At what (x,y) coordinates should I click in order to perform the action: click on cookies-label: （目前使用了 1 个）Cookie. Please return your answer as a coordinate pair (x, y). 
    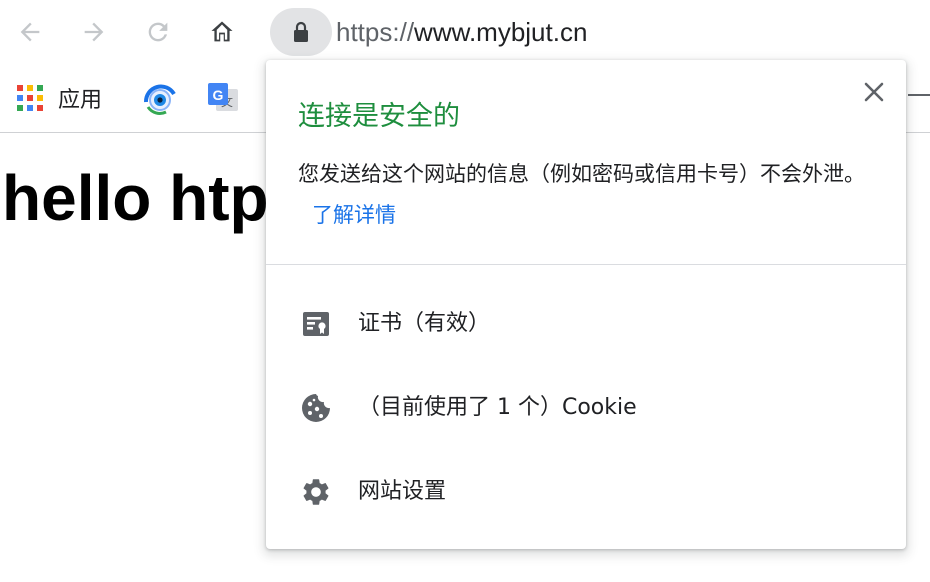
    Looking at the image, I should click on (497, 407).